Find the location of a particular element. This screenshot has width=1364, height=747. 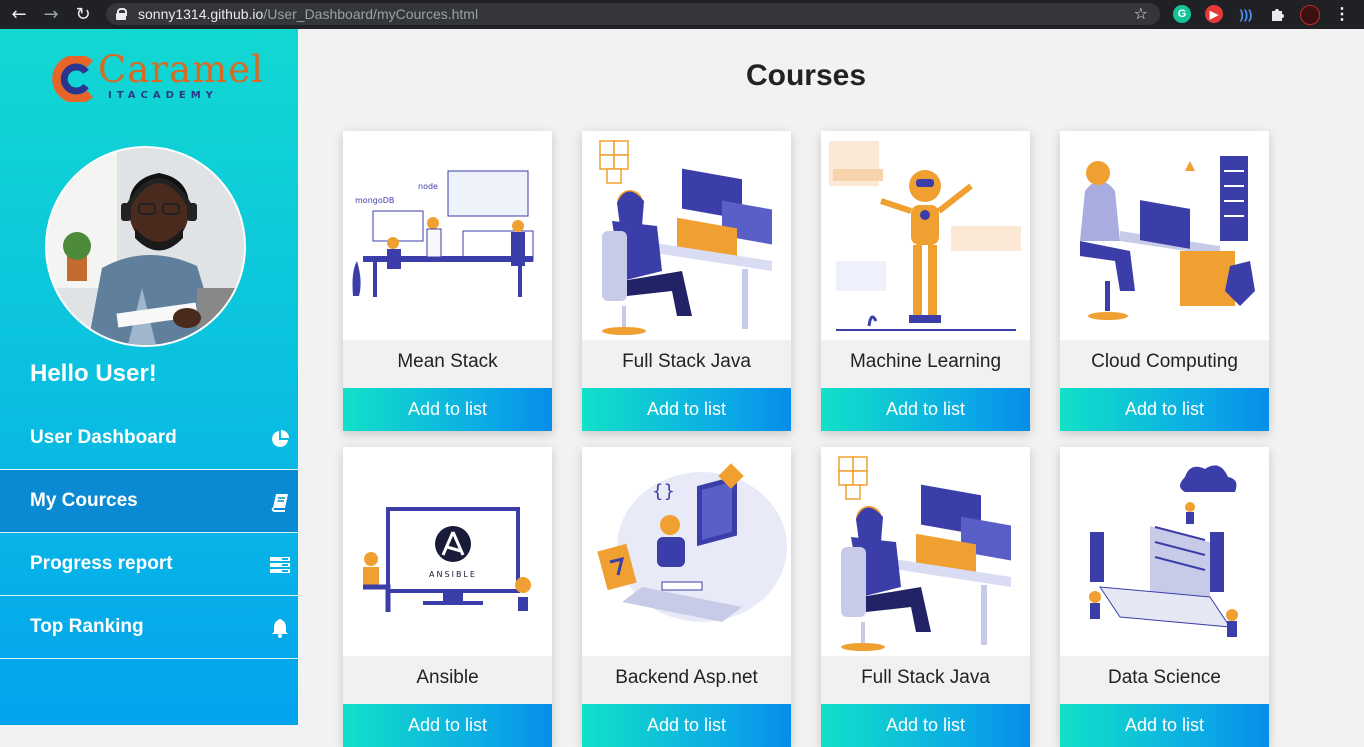

sidebar-item-progress-report: Progress report is located at coordinates (149, 564).